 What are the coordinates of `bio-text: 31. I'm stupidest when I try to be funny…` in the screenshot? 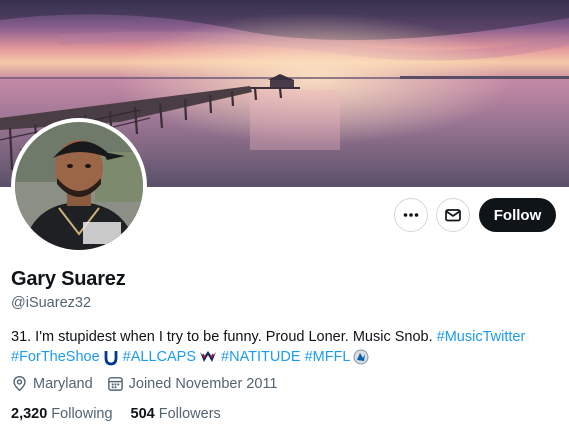 It's located at (222, 337).